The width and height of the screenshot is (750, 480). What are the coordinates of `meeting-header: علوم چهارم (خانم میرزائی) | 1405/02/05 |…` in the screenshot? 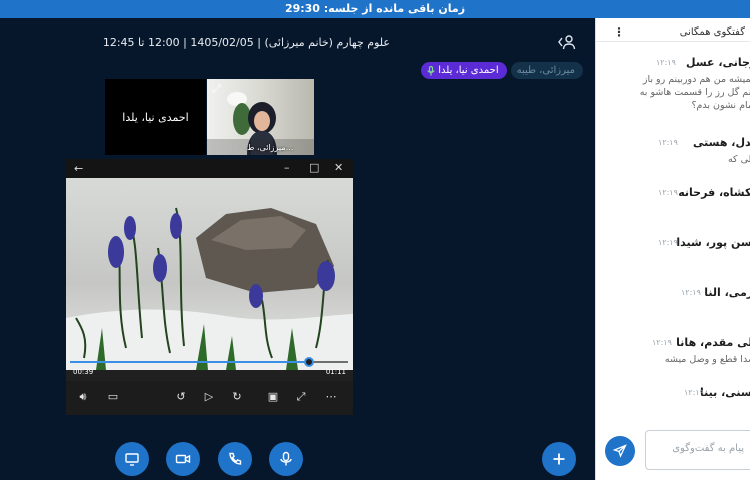 It's located at (297, 43).